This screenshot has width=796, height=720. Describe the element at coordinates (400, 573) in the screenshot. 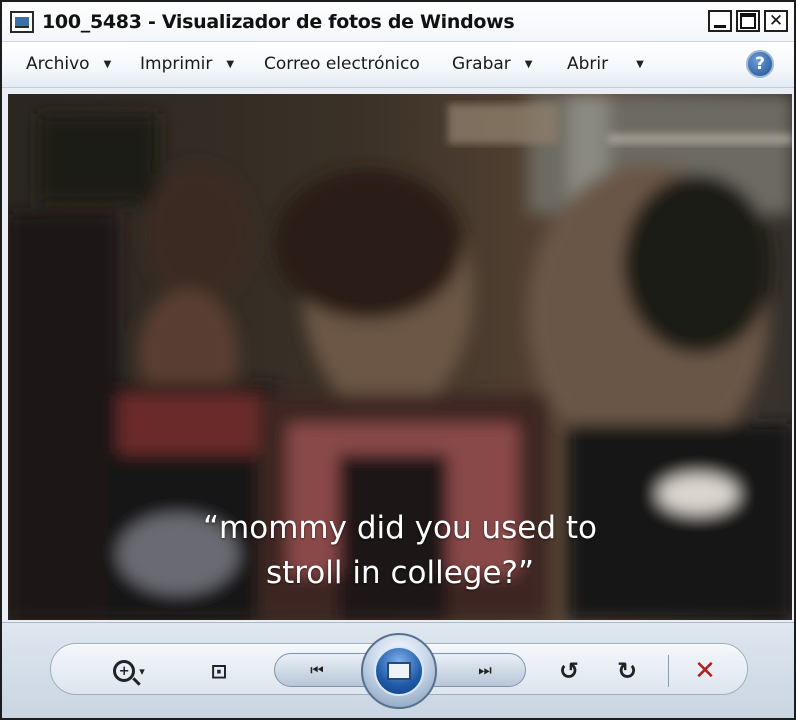

I see `caption-line-2: stroll in college?”` at that location.